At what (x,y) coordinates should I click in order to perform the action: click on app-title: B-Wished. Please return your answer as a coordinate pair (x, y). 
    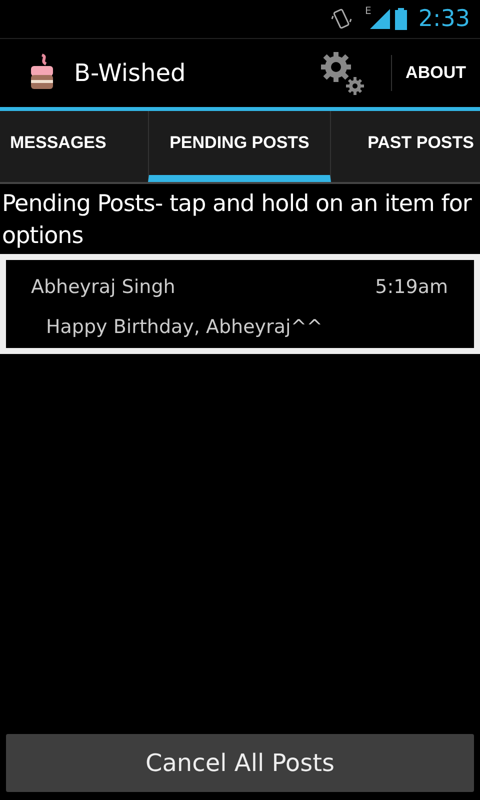
    Looking at the image, I should click on (130, 73).